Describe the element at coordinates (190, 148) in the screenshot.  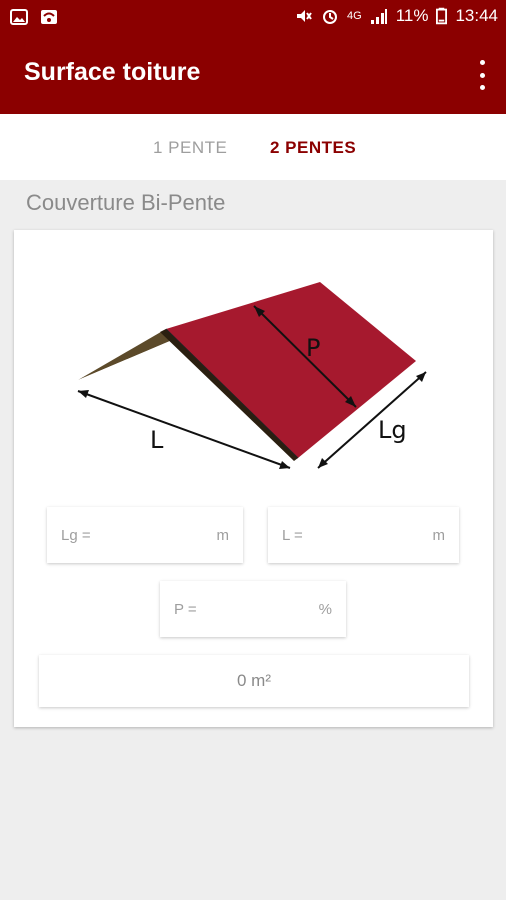
I see `tab-1-pente: 1 PENTE` at that location.